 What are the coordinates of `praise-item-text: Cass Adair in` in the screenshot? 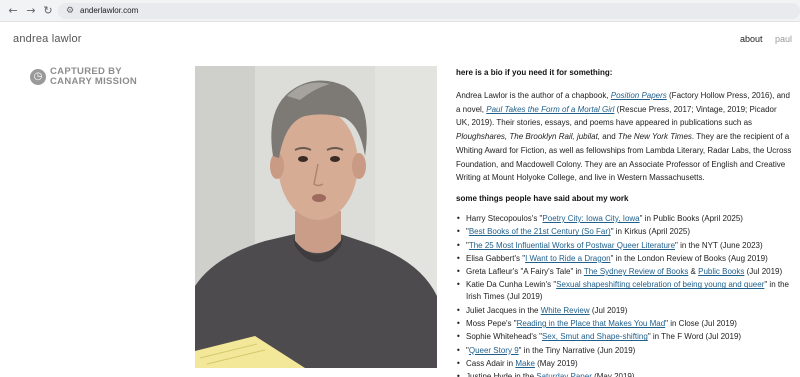 It's located at (491, 363).